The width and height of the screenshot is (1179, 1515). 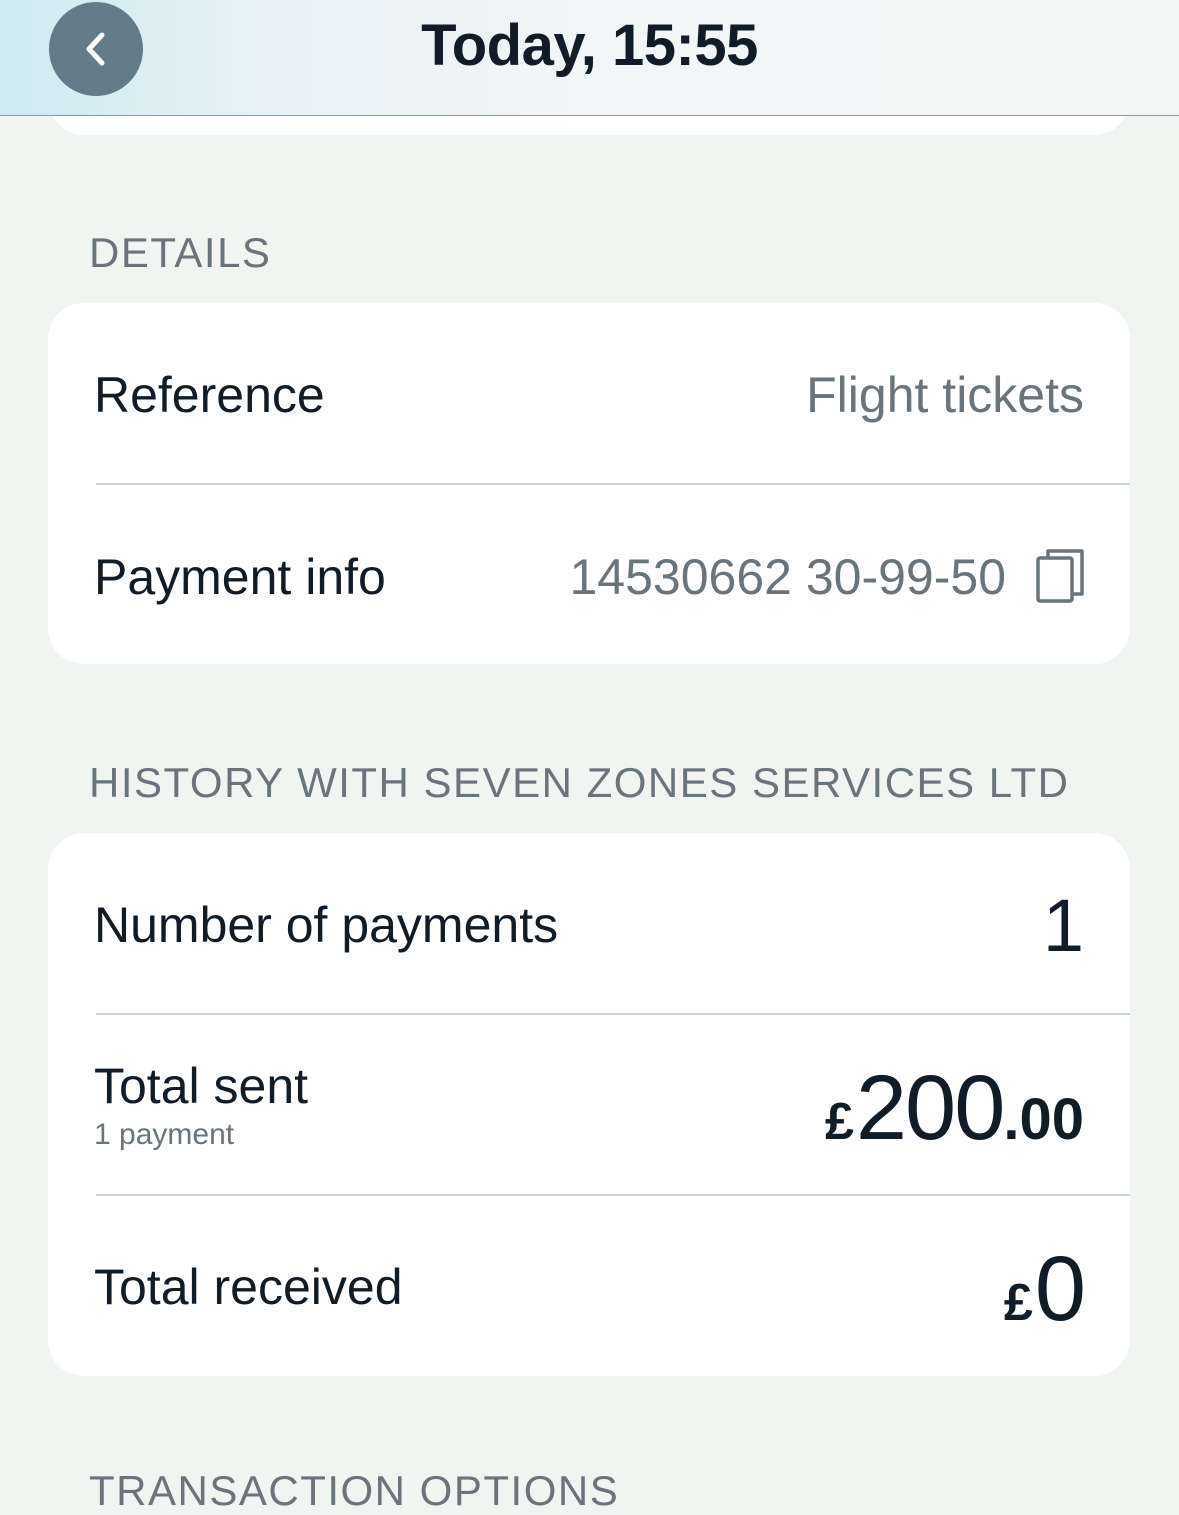 What do you see at coordinates (354, 1490) in the screenshot?
I see `transaction-options-section-label: TRANSACTION OPTIONS` at bounding box center [354, 1490].